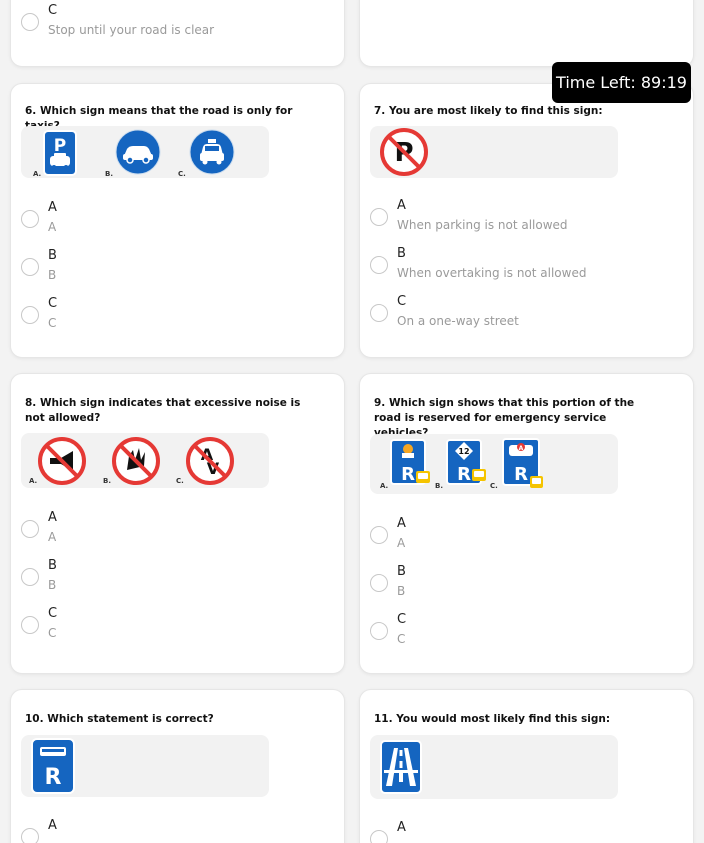 The image size is (704, 843). Describe the element at coordinates (621, 82) in the screenshot. I see `time-left-timer: Time Left: 89:19` at that location.